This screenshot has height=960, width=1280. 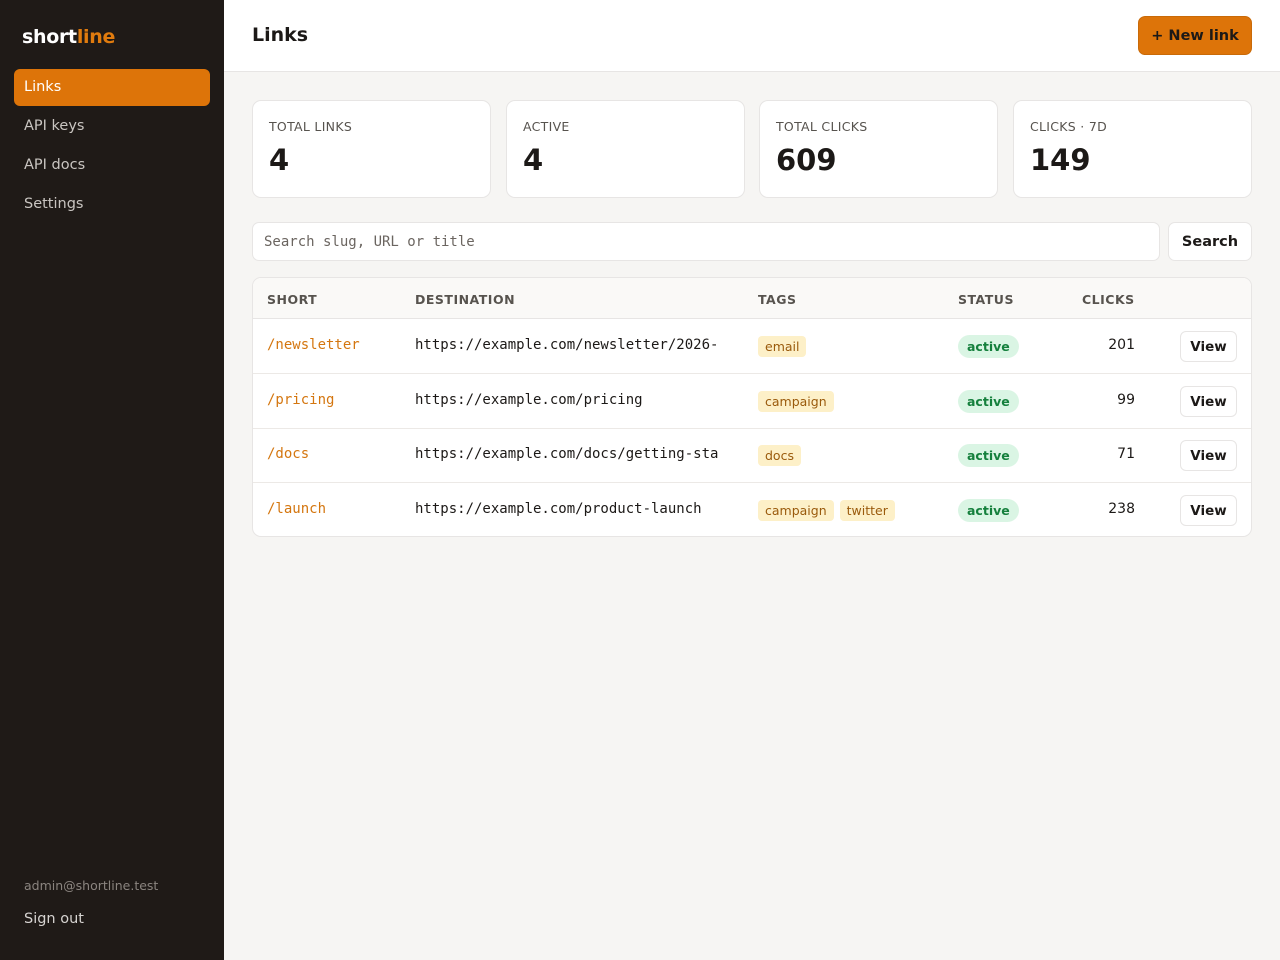 What do you see at coordinates (567, 454) in the screenshot?
I see `destination-url: https://example.com/docs/getting-sta` at bounding box center [567, 454].